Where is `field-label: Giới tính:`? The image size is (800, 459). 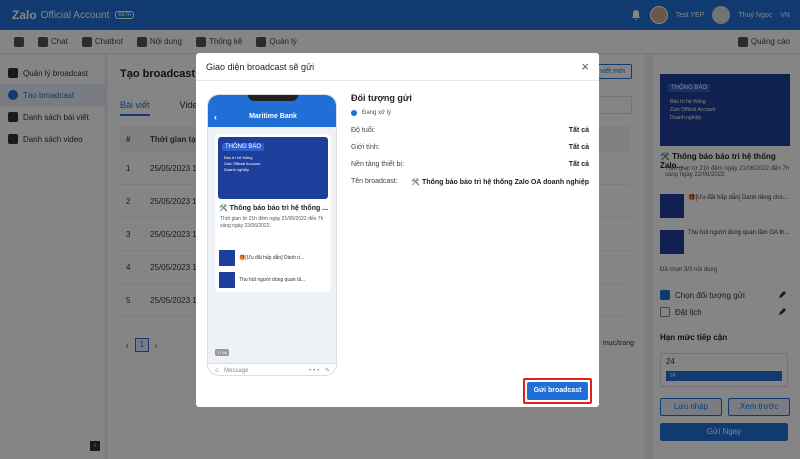
field-label: Giới tính: is located at coordinates (365, 147).